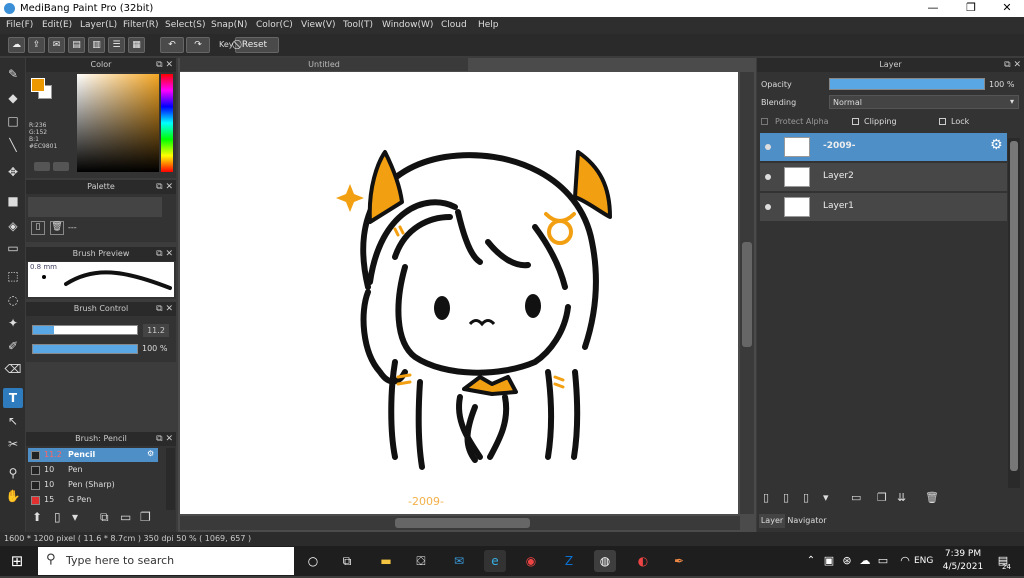 This screenshot has width=1024, height=578. I want to click on medibang-icon: ◍, so click(605, 561).